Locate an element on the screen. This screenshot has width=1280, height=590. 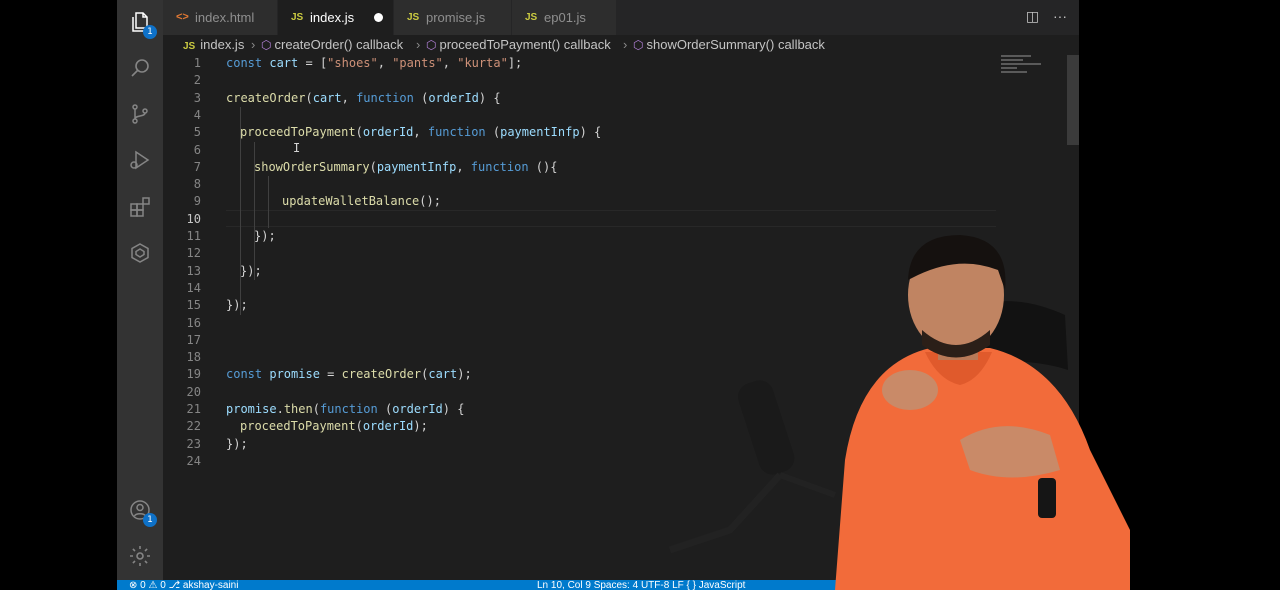
code-line: 4 is located at coordinates (583, 115).